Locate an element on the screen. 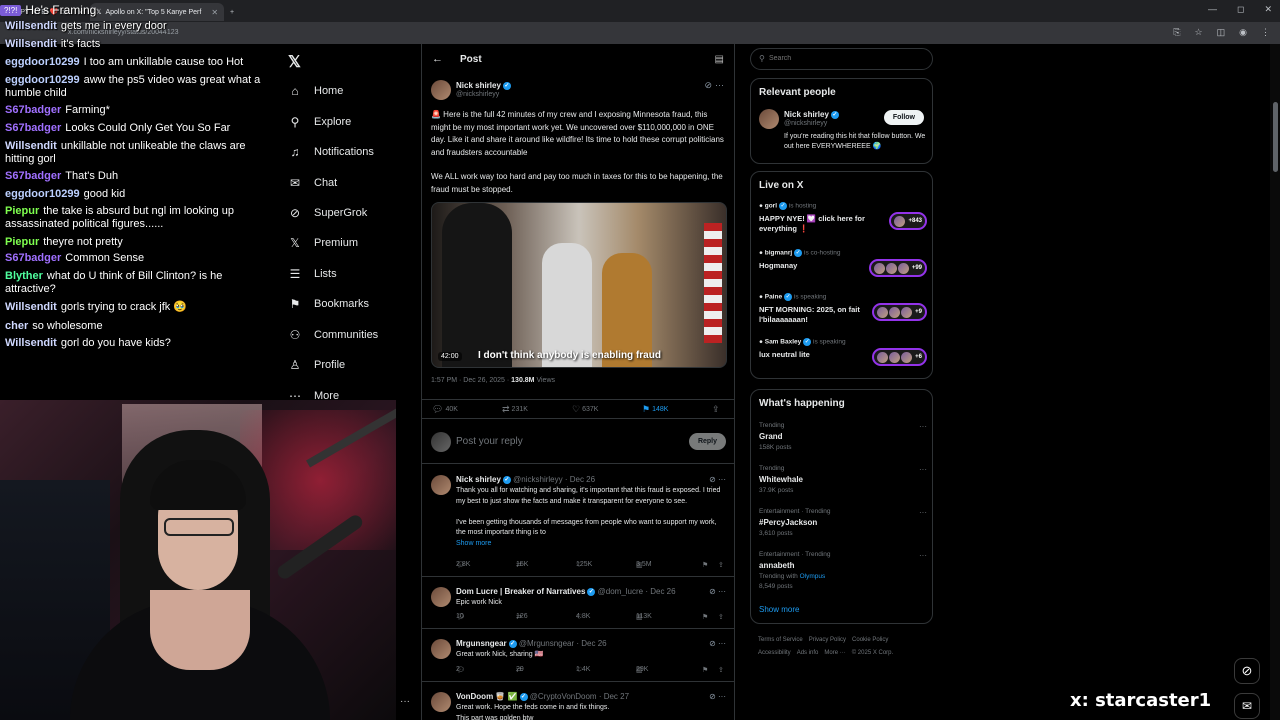 This screenshot has height=720, width=1280. nav-item-lists: ☰ Lists is located at coordinates (312, 274).